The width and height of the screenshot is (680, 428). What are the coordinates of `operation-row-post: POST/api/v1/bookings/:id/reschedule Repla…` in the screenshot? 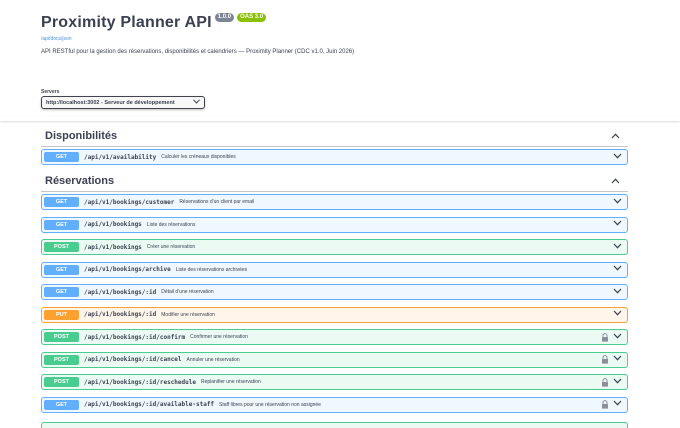 It's located at (334, 382).